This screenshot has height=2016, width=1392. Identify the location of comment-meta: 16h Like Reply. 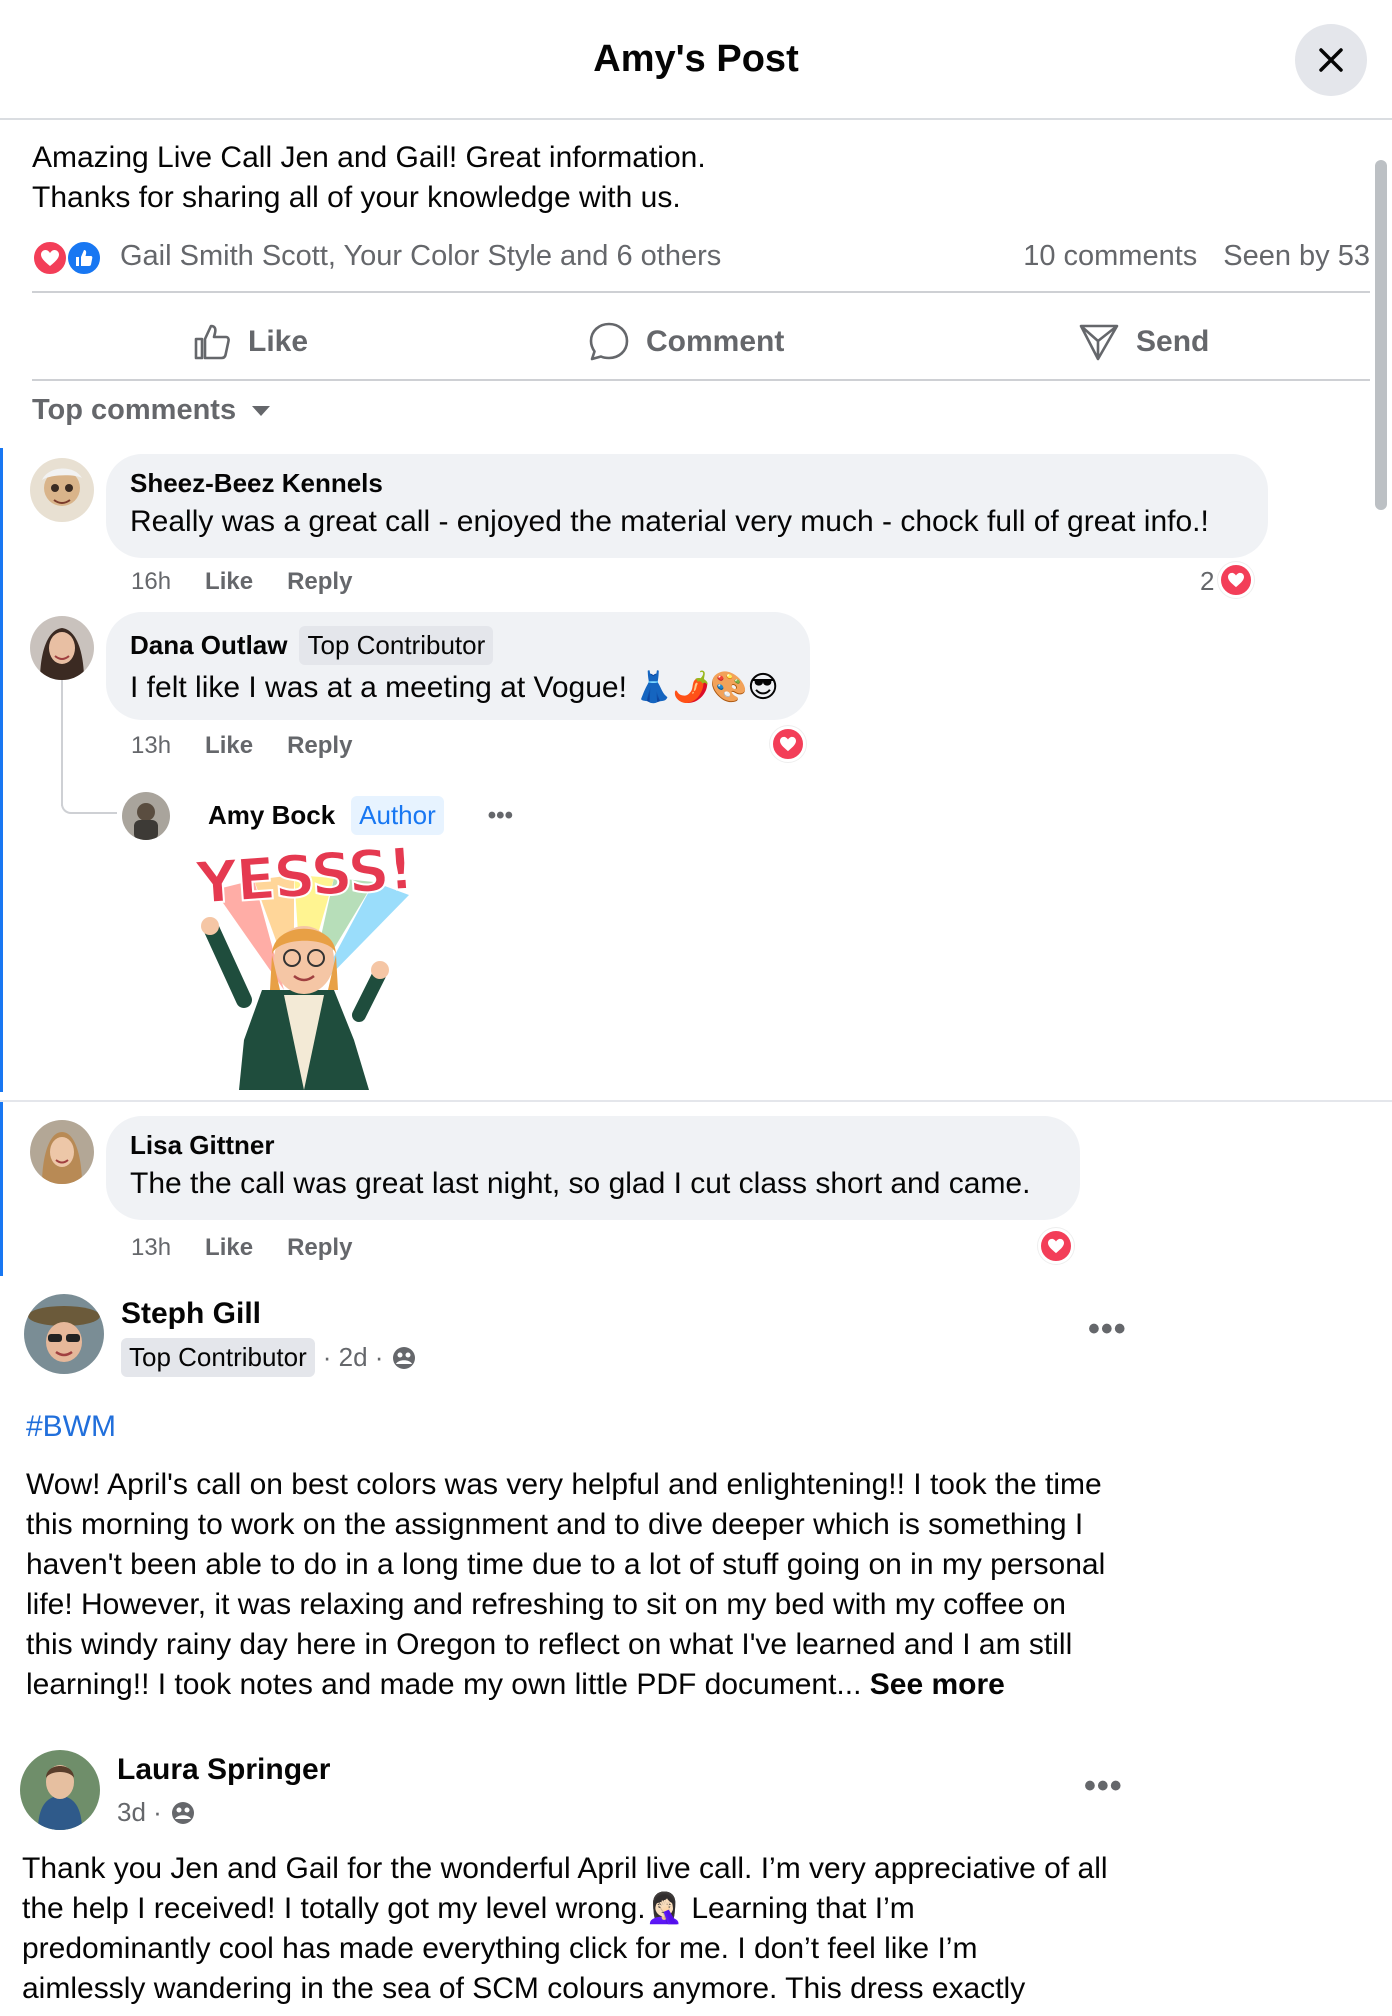
(241, 582).